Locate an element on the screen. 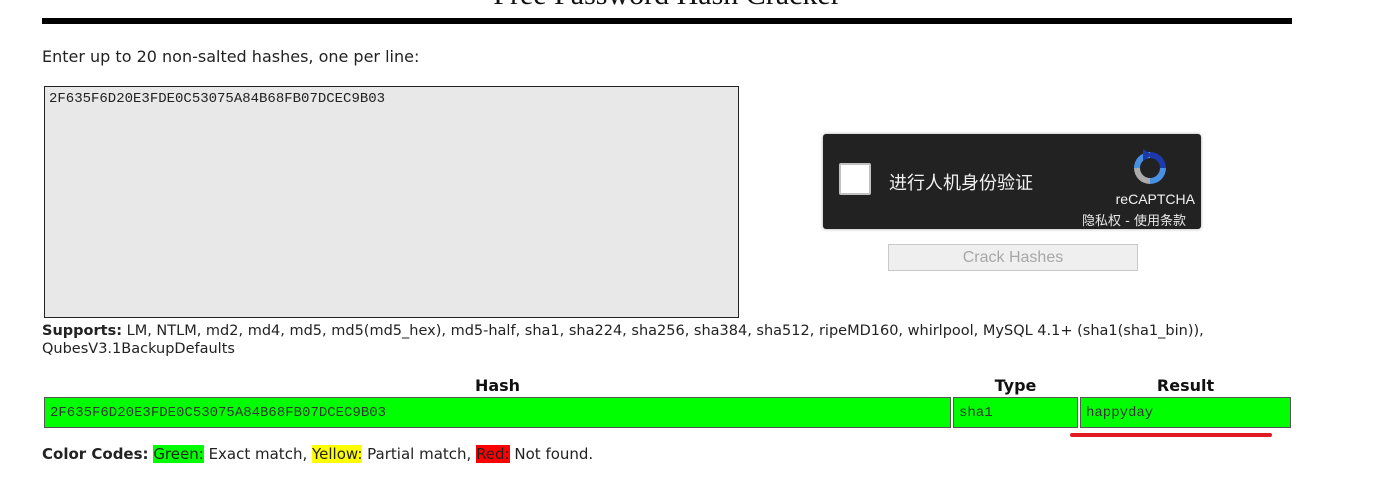 This screenshot has width=1380, height=480. recaptcha-privacy-link: 隐私权 is located at coordinates (1101, 221).